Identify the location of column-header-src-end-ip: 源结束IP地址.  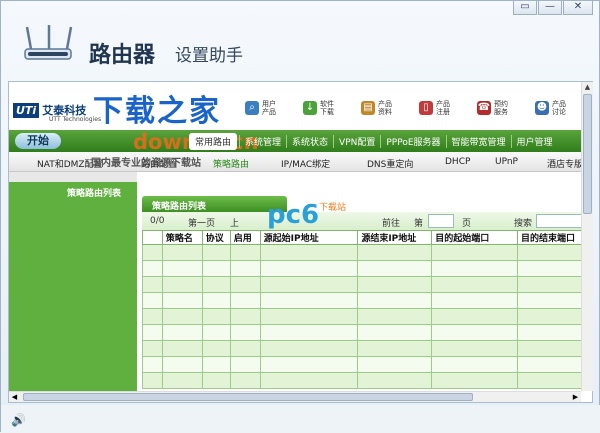
(395, 237).